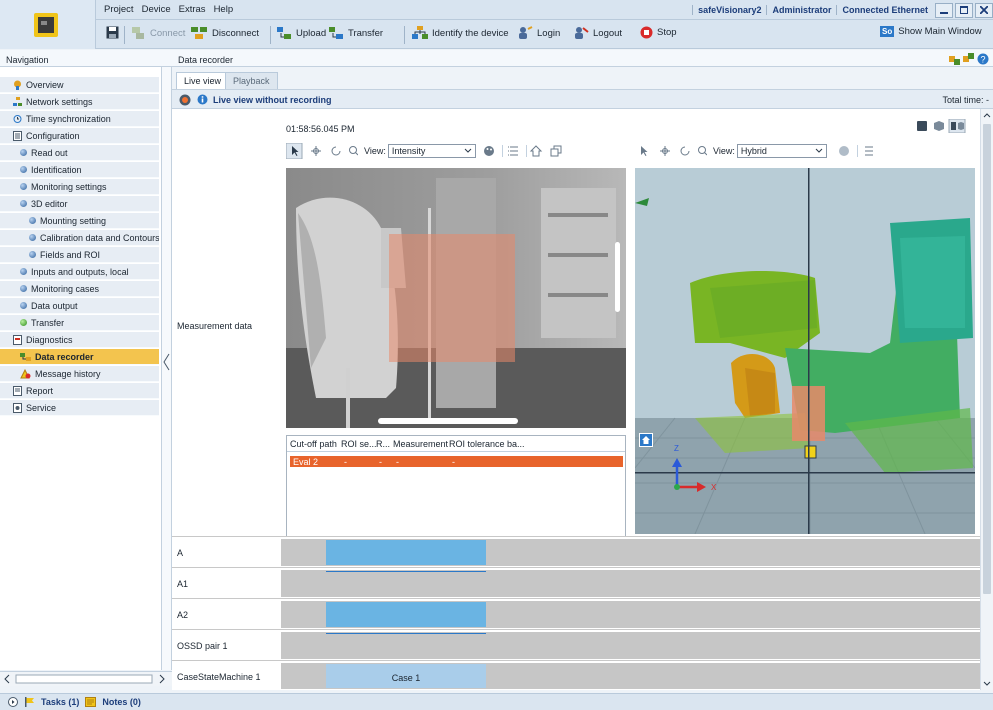  Describe the element at coordinates (944, 10) in the screenshot. I see `minimize-button` at that location.